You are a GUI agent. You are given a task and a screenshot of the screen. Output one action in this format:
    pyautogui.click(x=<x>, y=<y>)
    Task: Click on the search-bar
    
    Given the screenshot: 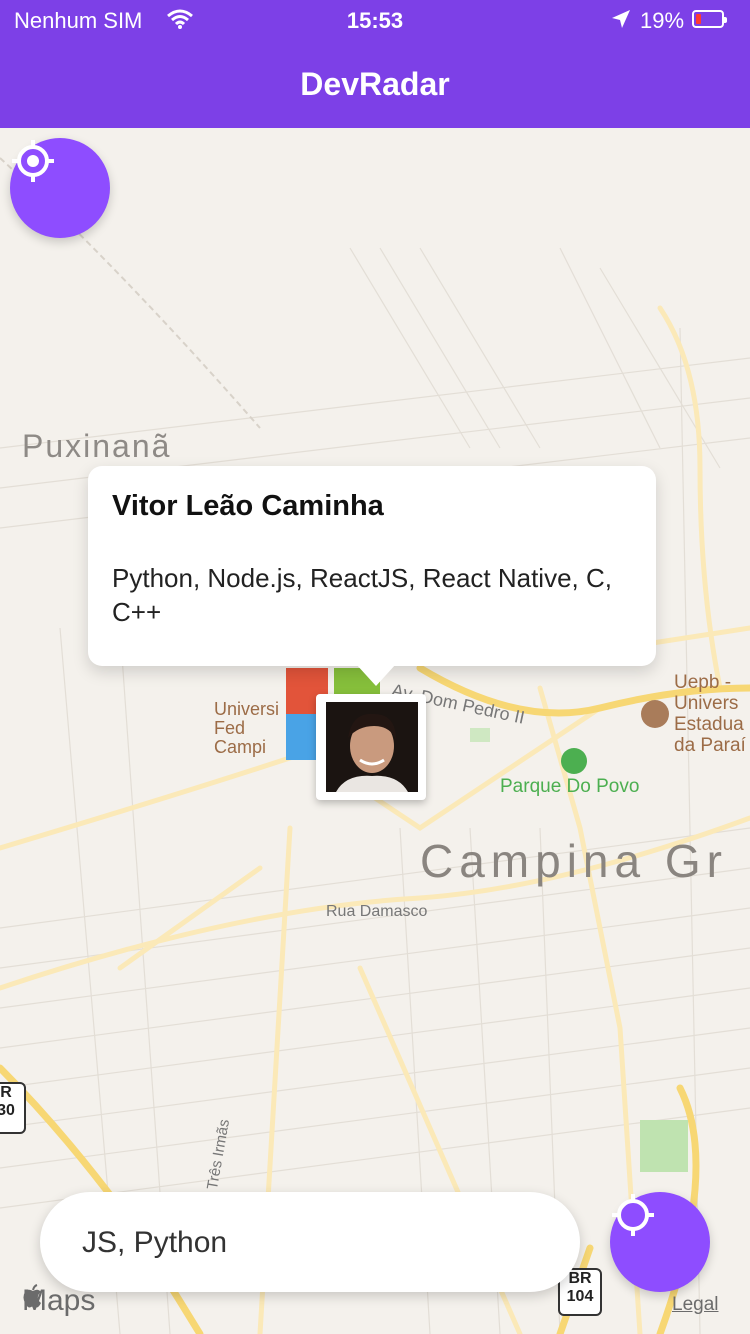 What is the action you would take?
    pyautogui.click(x=310, y=1243)
    